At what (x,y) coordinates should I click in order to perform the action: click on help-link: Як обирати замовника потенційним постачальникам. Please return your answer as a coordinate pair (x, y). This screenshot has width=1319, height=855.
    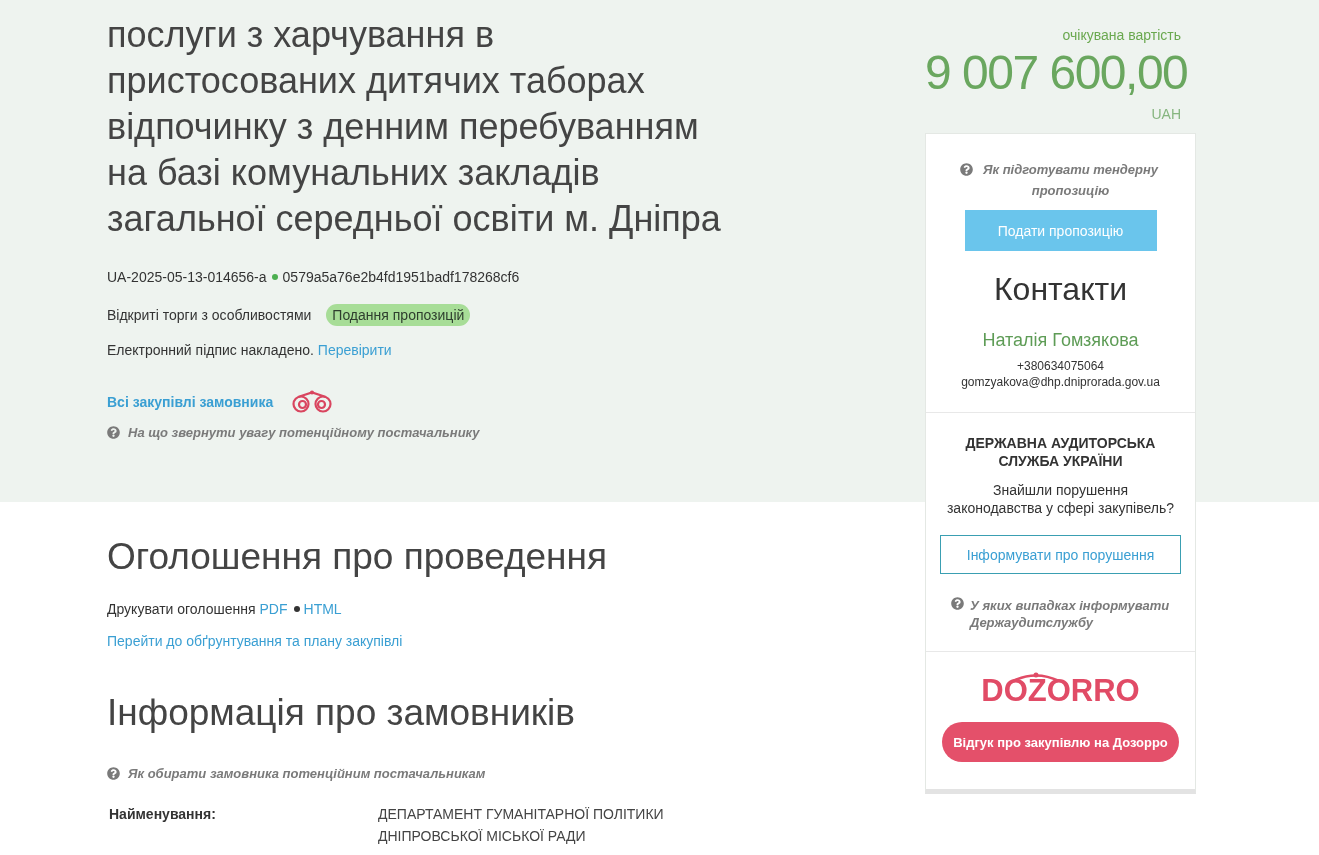
    Looking at the image, I should click on (307, 774).